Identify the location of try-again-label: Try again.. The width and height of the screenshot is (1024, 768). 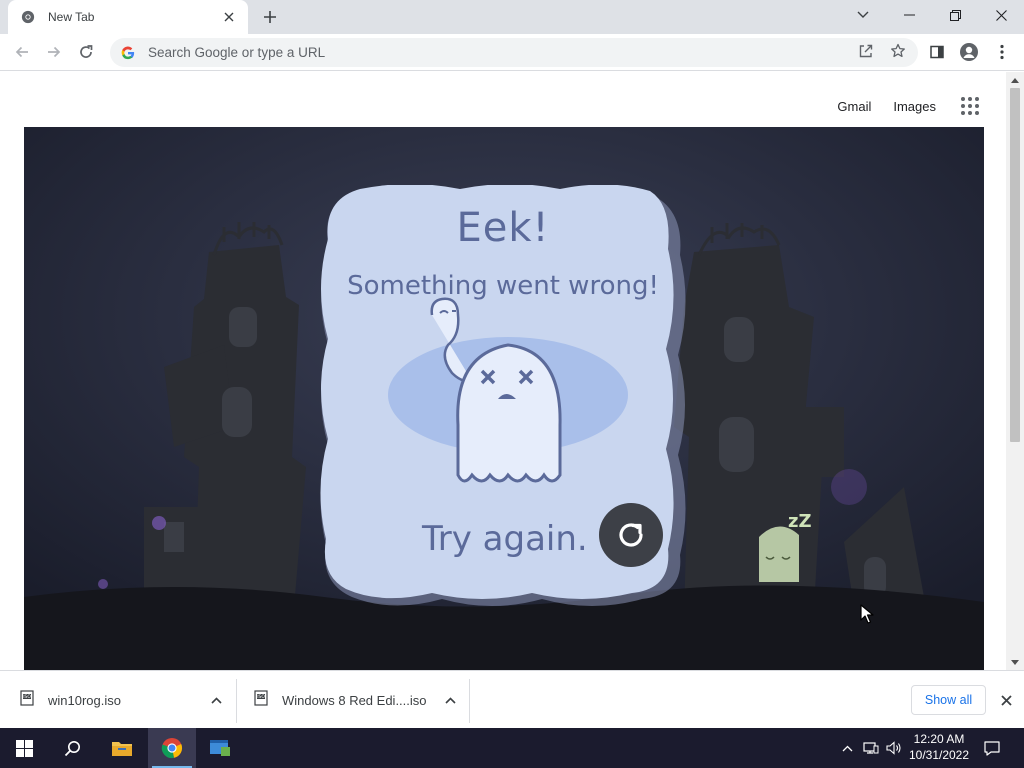
(505, 539).